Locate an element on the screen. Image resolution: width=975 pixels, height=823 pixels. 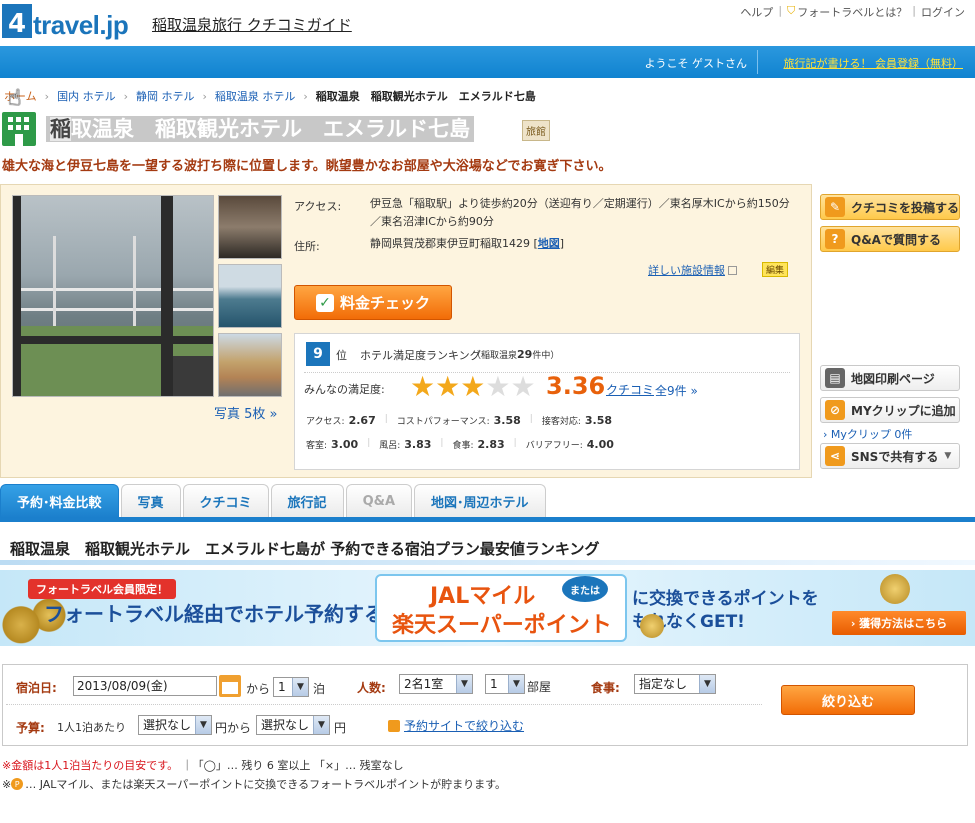
site-title-link: 稲取温泉旅行 クチコミガイド is located at coordinates (252, 24).